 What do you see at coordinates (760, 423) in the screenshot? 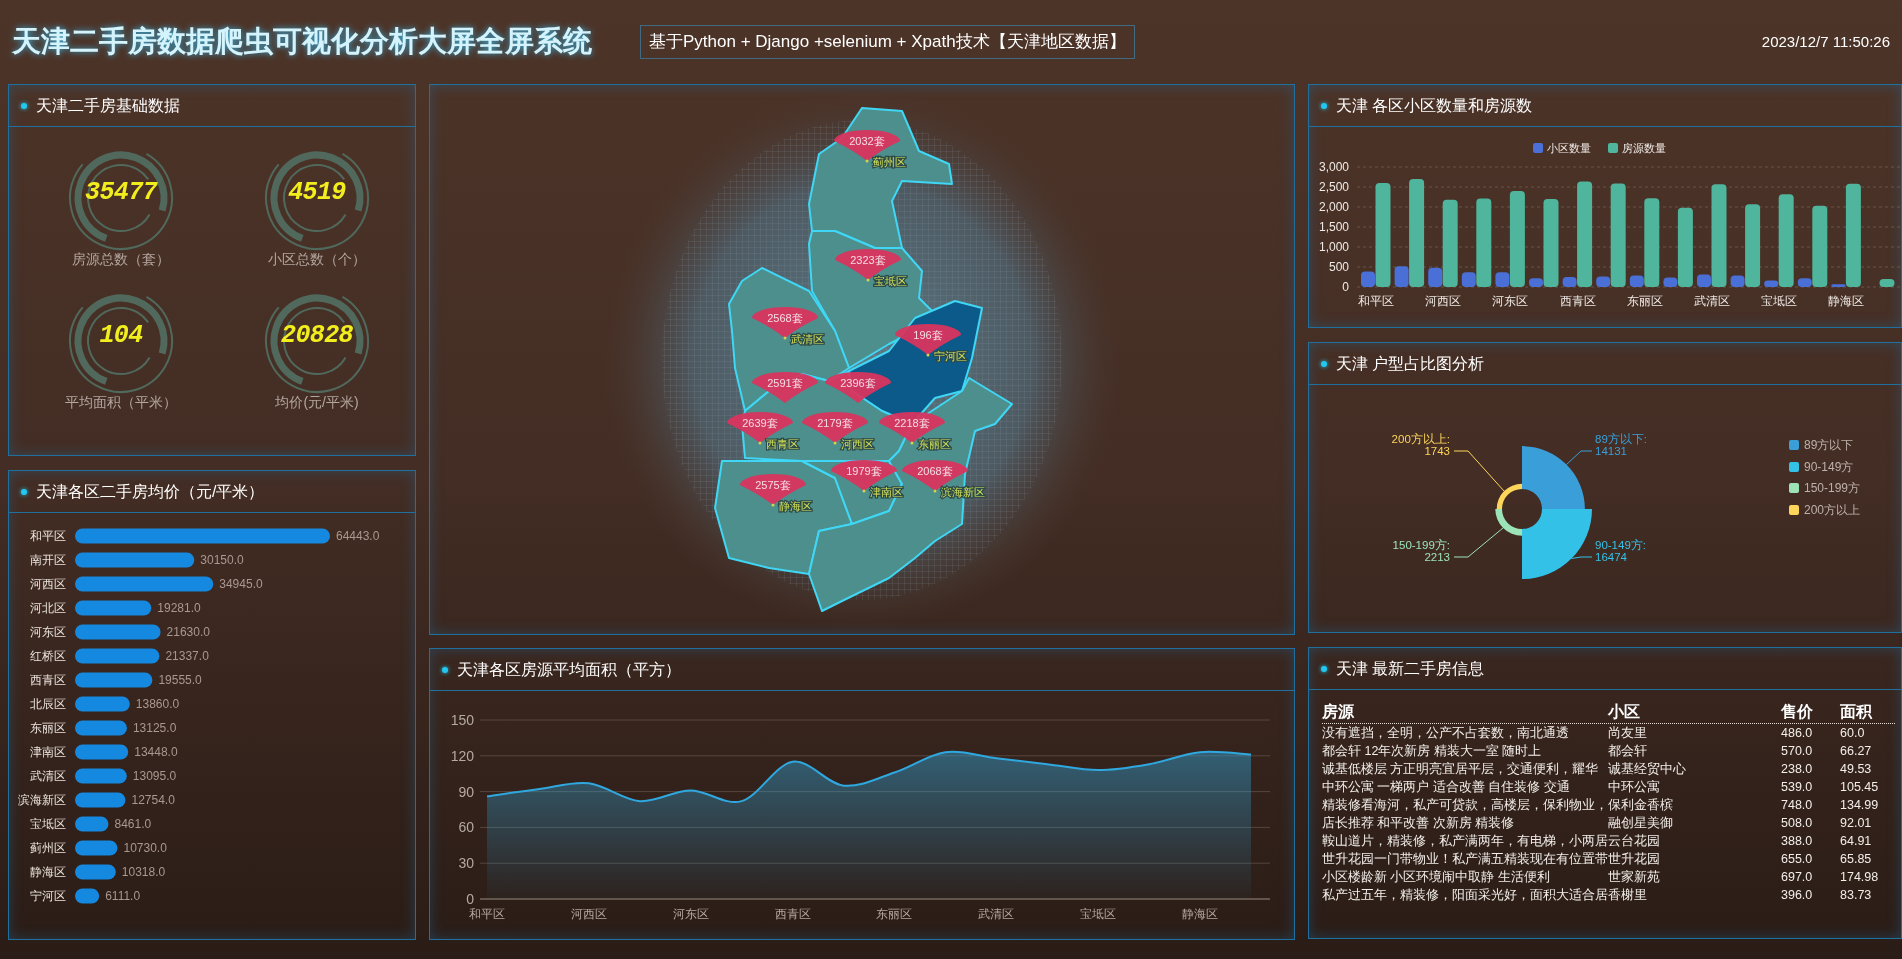
I see `pin-count: 2639套` at bounding box center [760, 423].